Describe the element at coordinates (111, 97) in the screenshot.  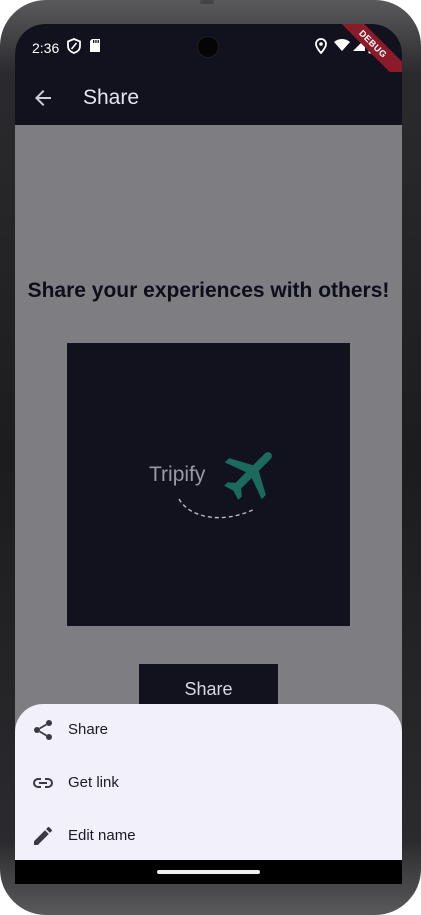
I see `page-title: Share` at that location.